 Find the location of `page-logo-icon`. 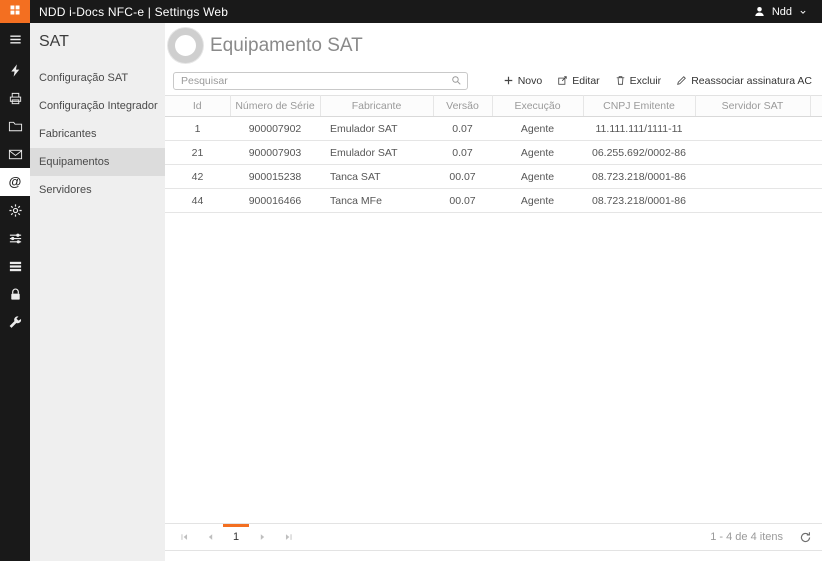

page-logo-icon is located at coordinates (185, 45).